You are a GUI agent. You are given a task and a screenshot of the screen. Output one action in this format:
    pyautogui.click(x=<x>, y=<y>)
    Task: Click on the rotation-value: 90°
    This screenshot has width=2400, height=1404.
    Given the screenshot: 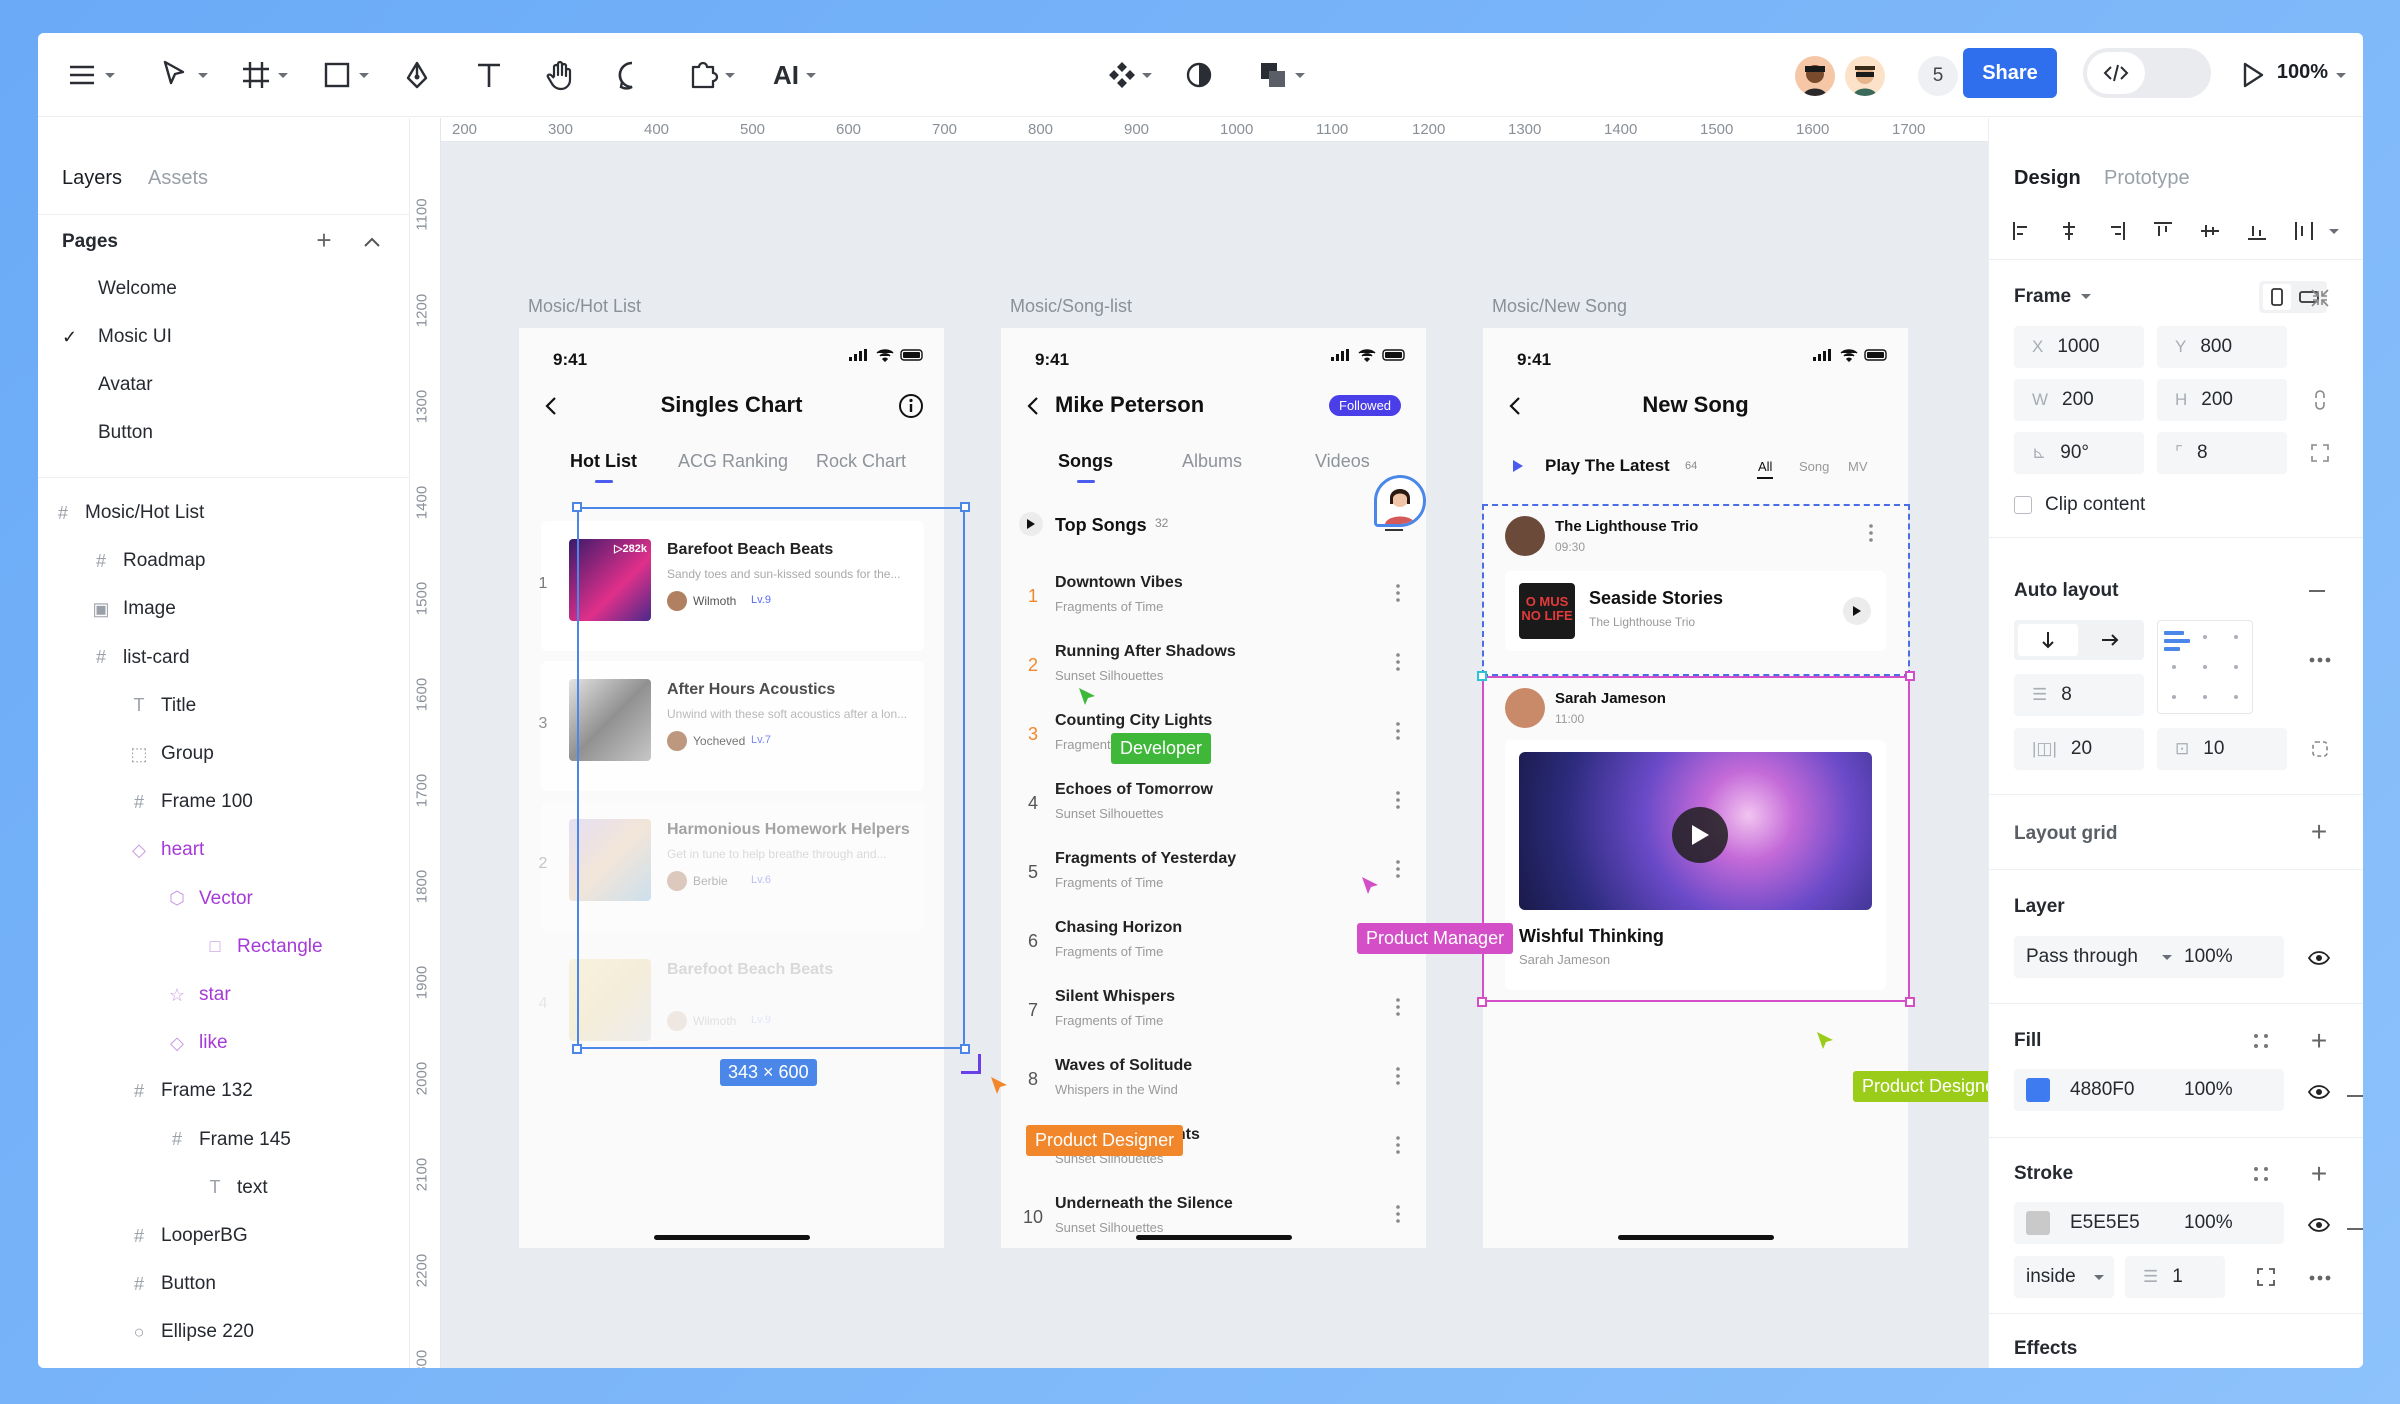 What is the action you would take?
    pyautogui.click(x=2074, y=453)
    